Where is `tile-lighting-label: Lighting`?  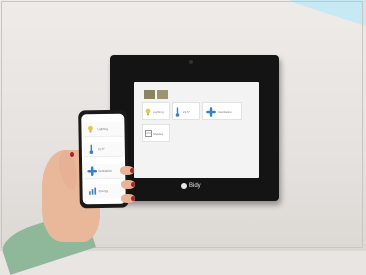
tile-lighting-label: Lighting is located at coordinates (158, 112).